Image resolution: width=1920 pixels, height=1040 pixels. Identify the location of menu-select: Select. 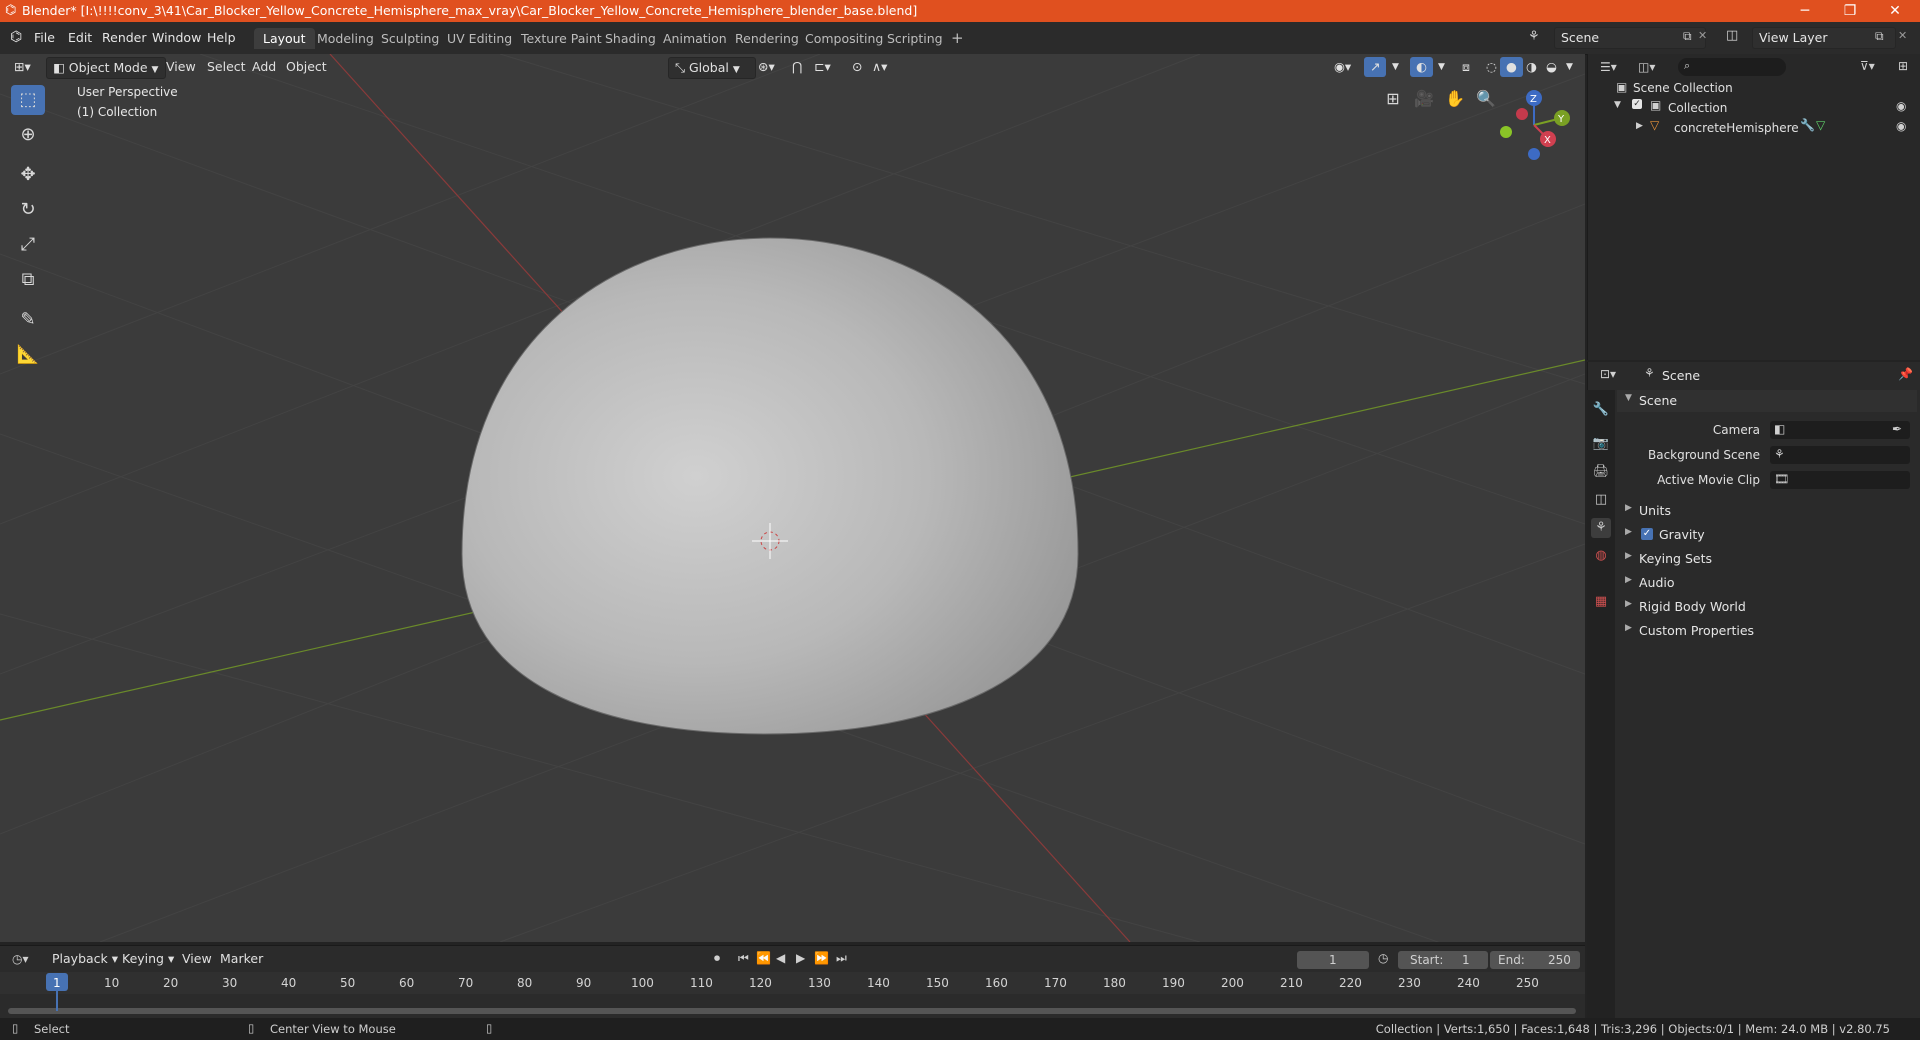
(226, 67).